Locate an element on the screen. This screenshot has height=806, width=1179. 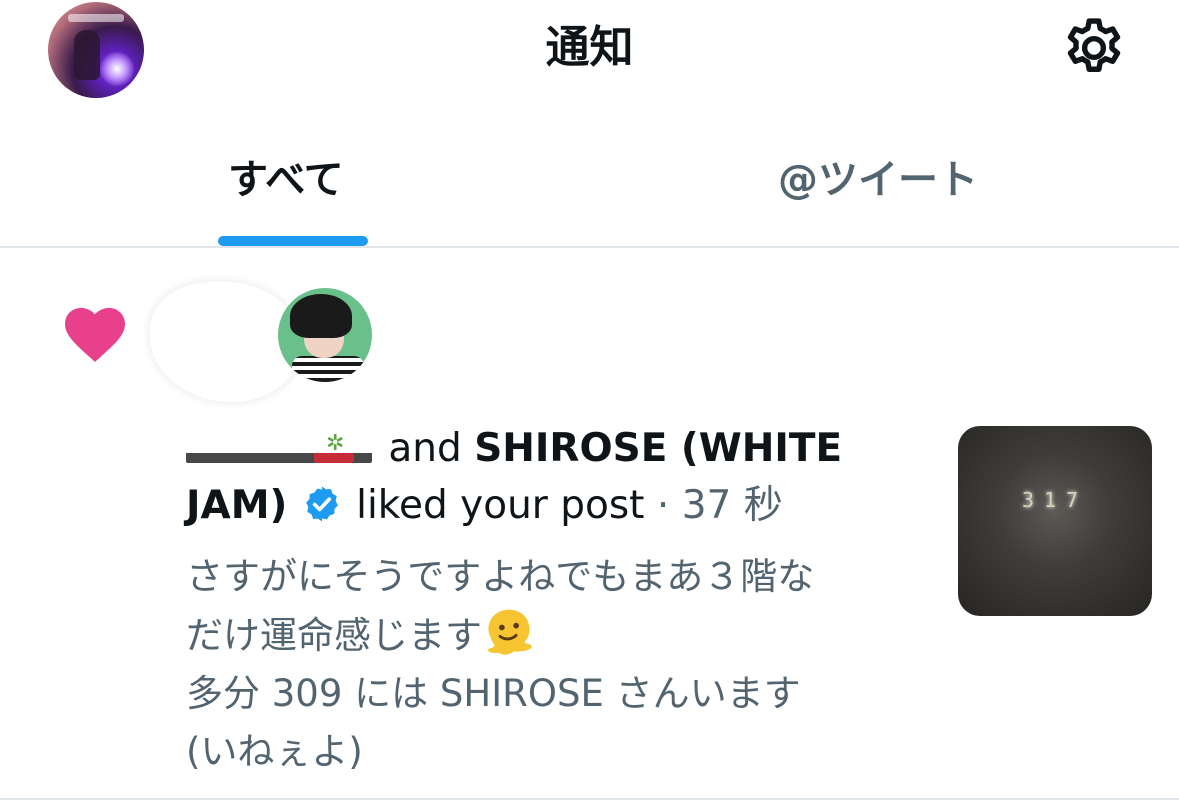
list-divider is located at coordinates (589, 799).